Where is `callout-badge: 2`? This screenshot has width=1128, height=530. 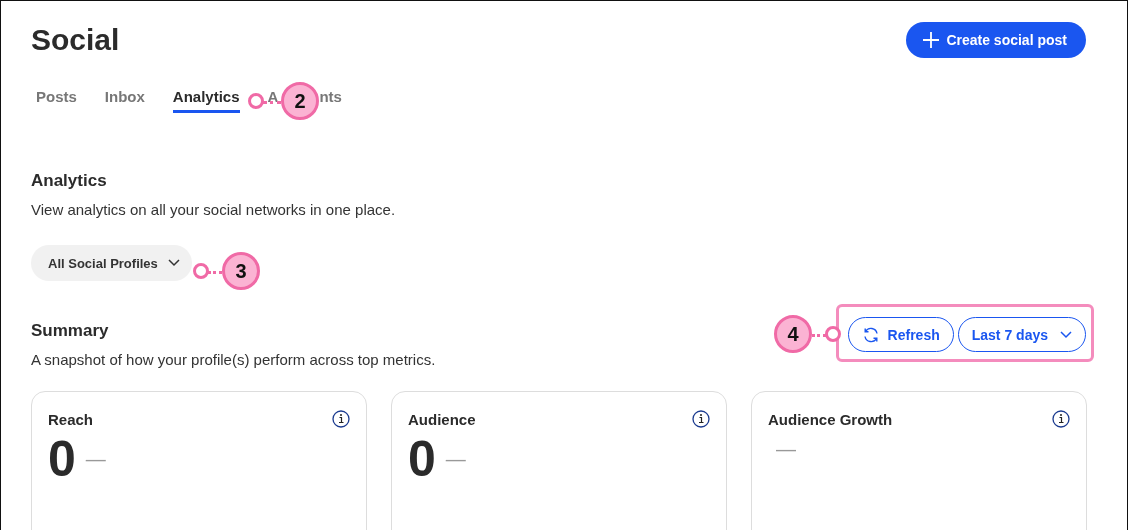 callout-badge: 2 is located at coordinates (300, 101).